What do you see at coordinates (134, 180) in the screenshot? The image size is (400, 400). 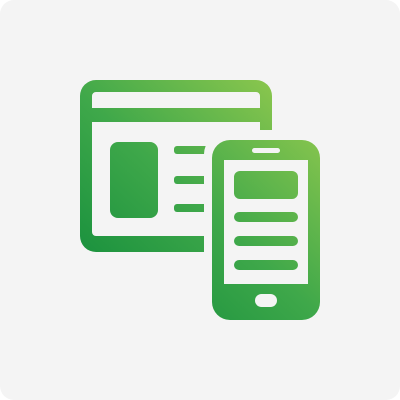 I see `browser-image-block` at bounding box center [134, 180].